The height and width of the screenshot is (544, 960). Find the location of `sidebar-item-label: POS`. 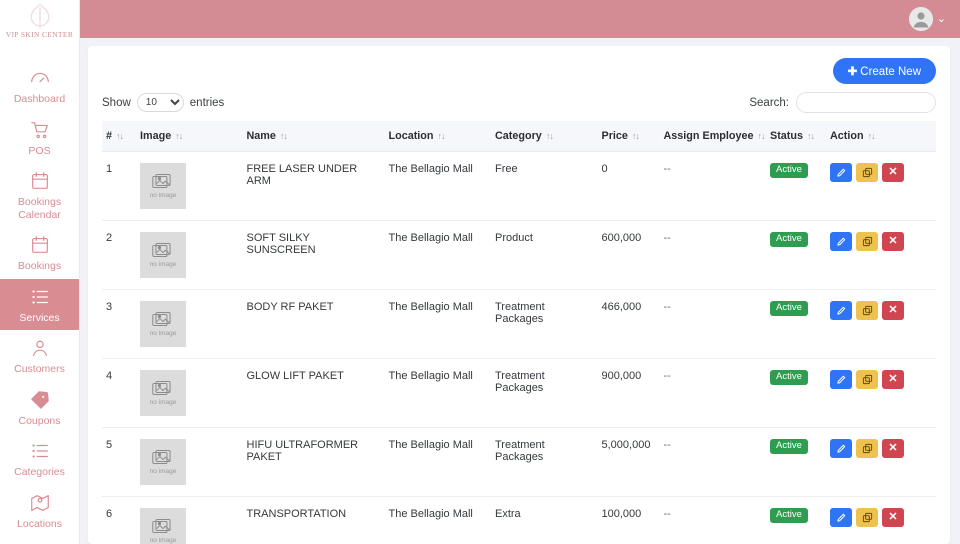

sidebar-item-label: POS is located at coordinates (39, 150).